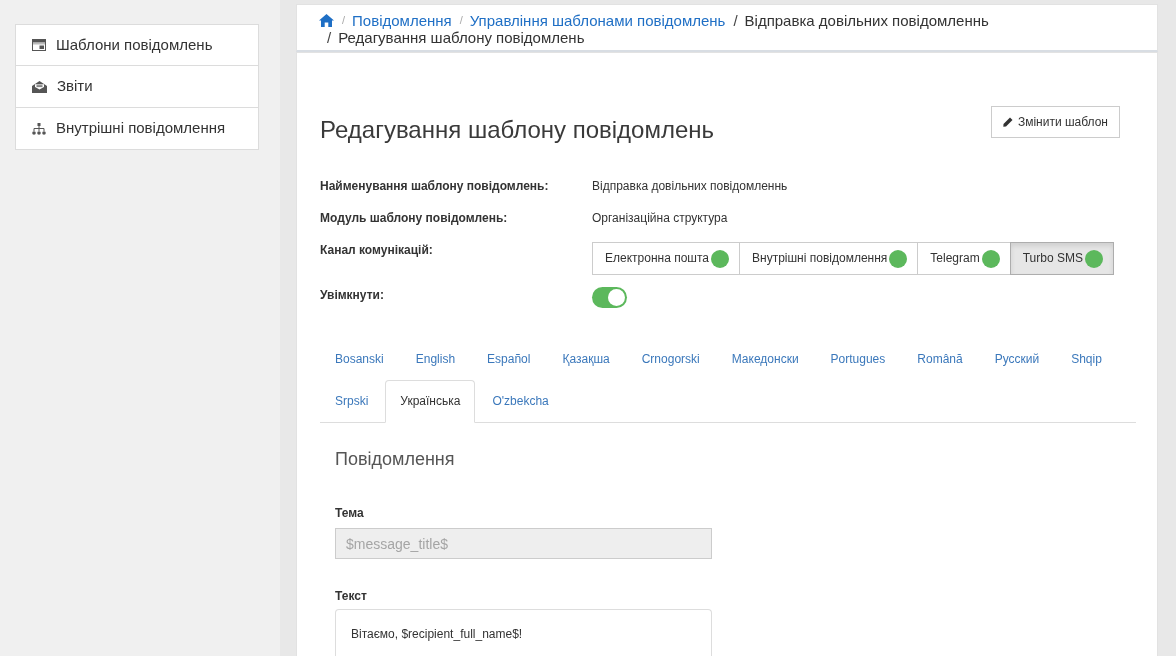  Describe the element at coordinates (414, 218) in the screenshot. I see `field-label: Модуль шаблону повідомлень:` at that location.